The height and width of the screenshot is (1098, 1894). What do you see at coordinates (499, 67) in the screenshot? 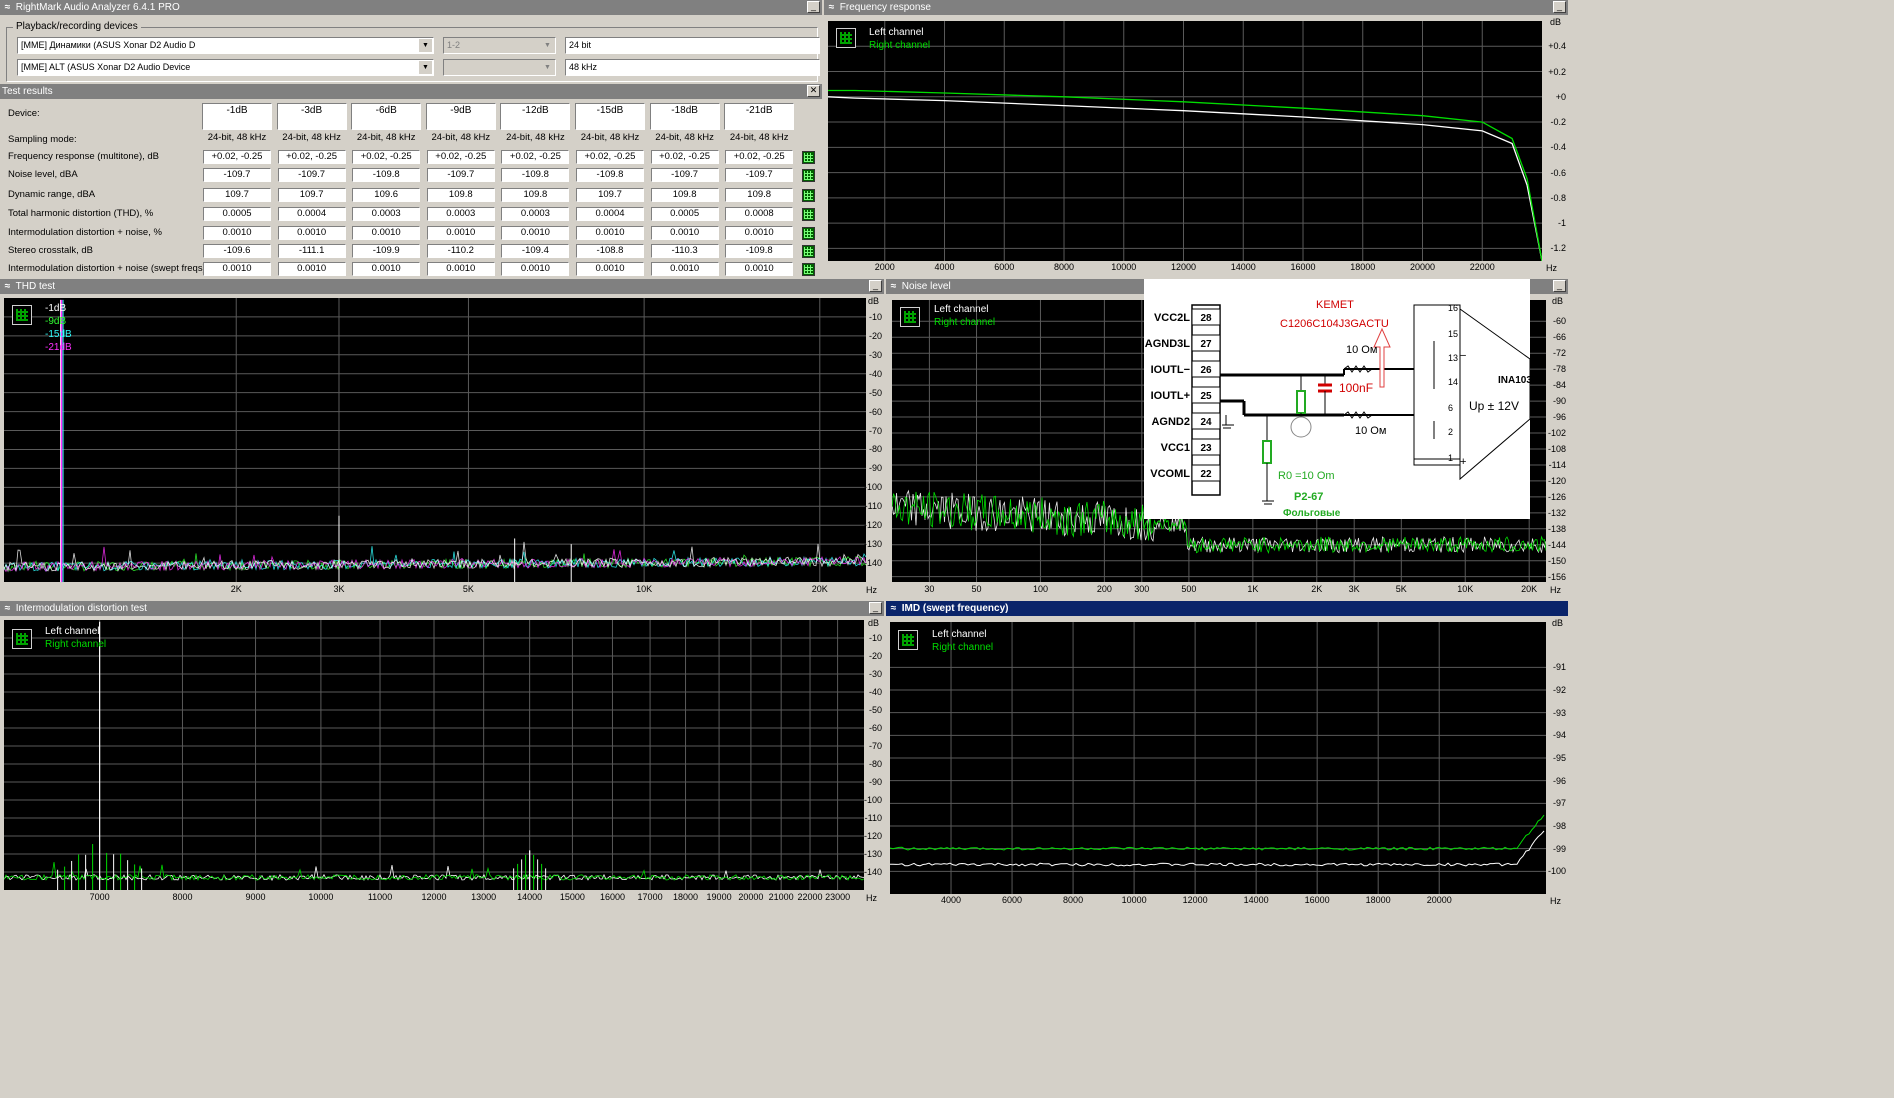
I see `recording-channels-select: ▼` at bounding box center [499, 67].